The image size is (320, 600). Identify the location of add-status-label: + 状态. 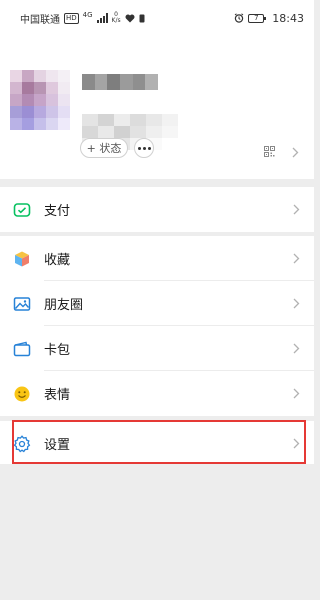
(104, 148).